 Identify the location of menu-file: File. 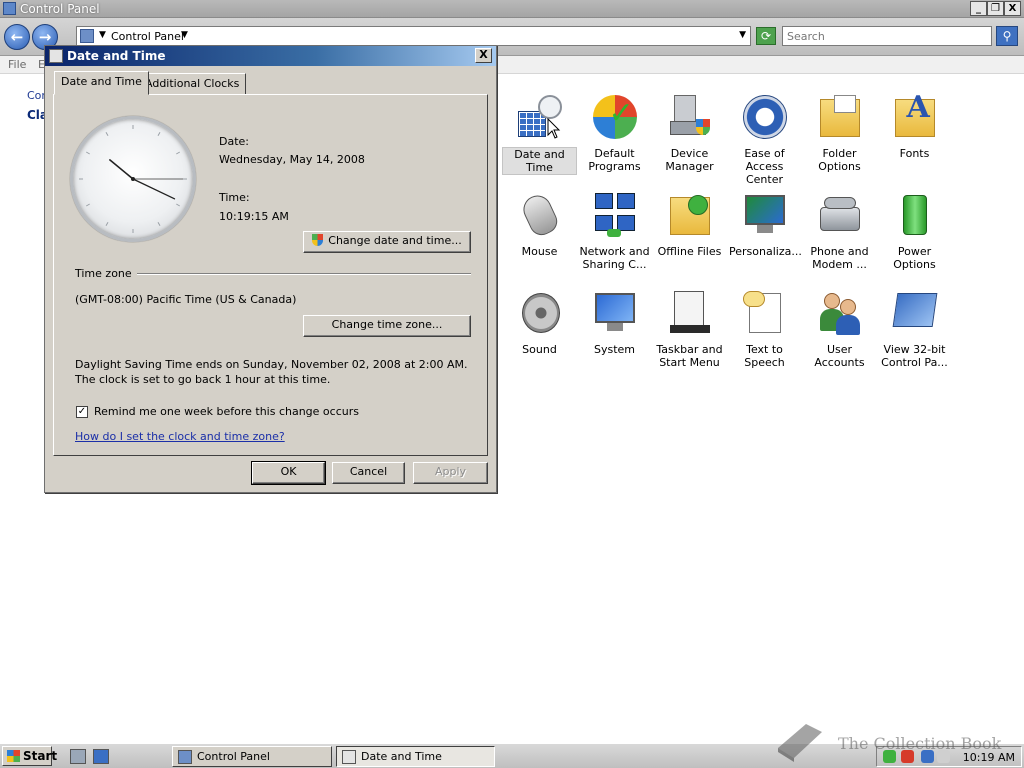
(17, 64).